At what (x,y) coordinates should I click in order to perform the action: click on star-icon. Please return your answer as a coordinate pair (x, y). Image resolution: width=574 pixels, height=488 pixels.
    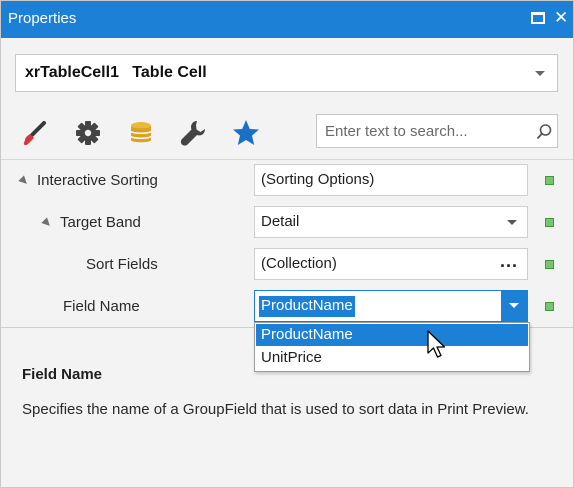
    Looking at the image, I should click on (246, 133).